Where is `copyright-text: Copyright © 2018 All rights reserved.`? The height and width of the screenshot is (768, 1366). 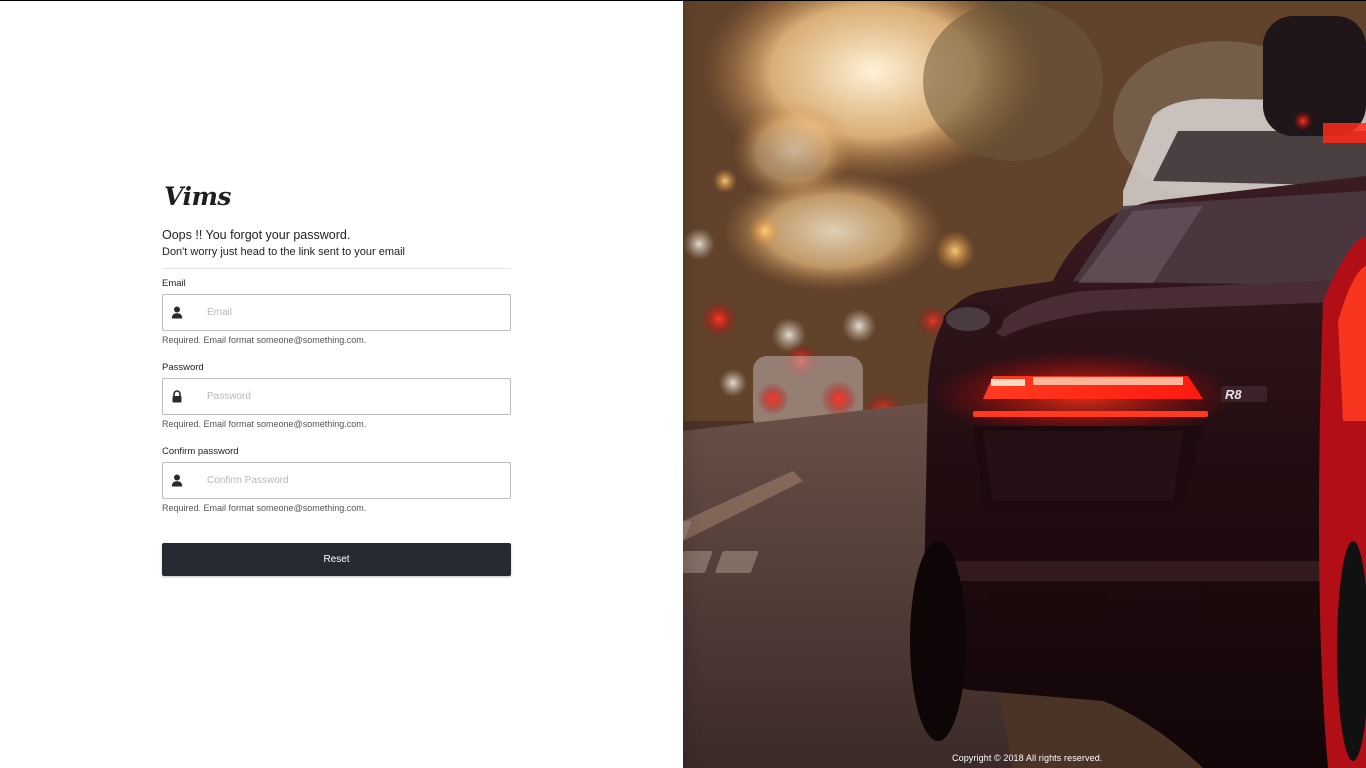
copyright-text: Copyright © 2018 All rights reserved. is located at coordinates (1027, 758).